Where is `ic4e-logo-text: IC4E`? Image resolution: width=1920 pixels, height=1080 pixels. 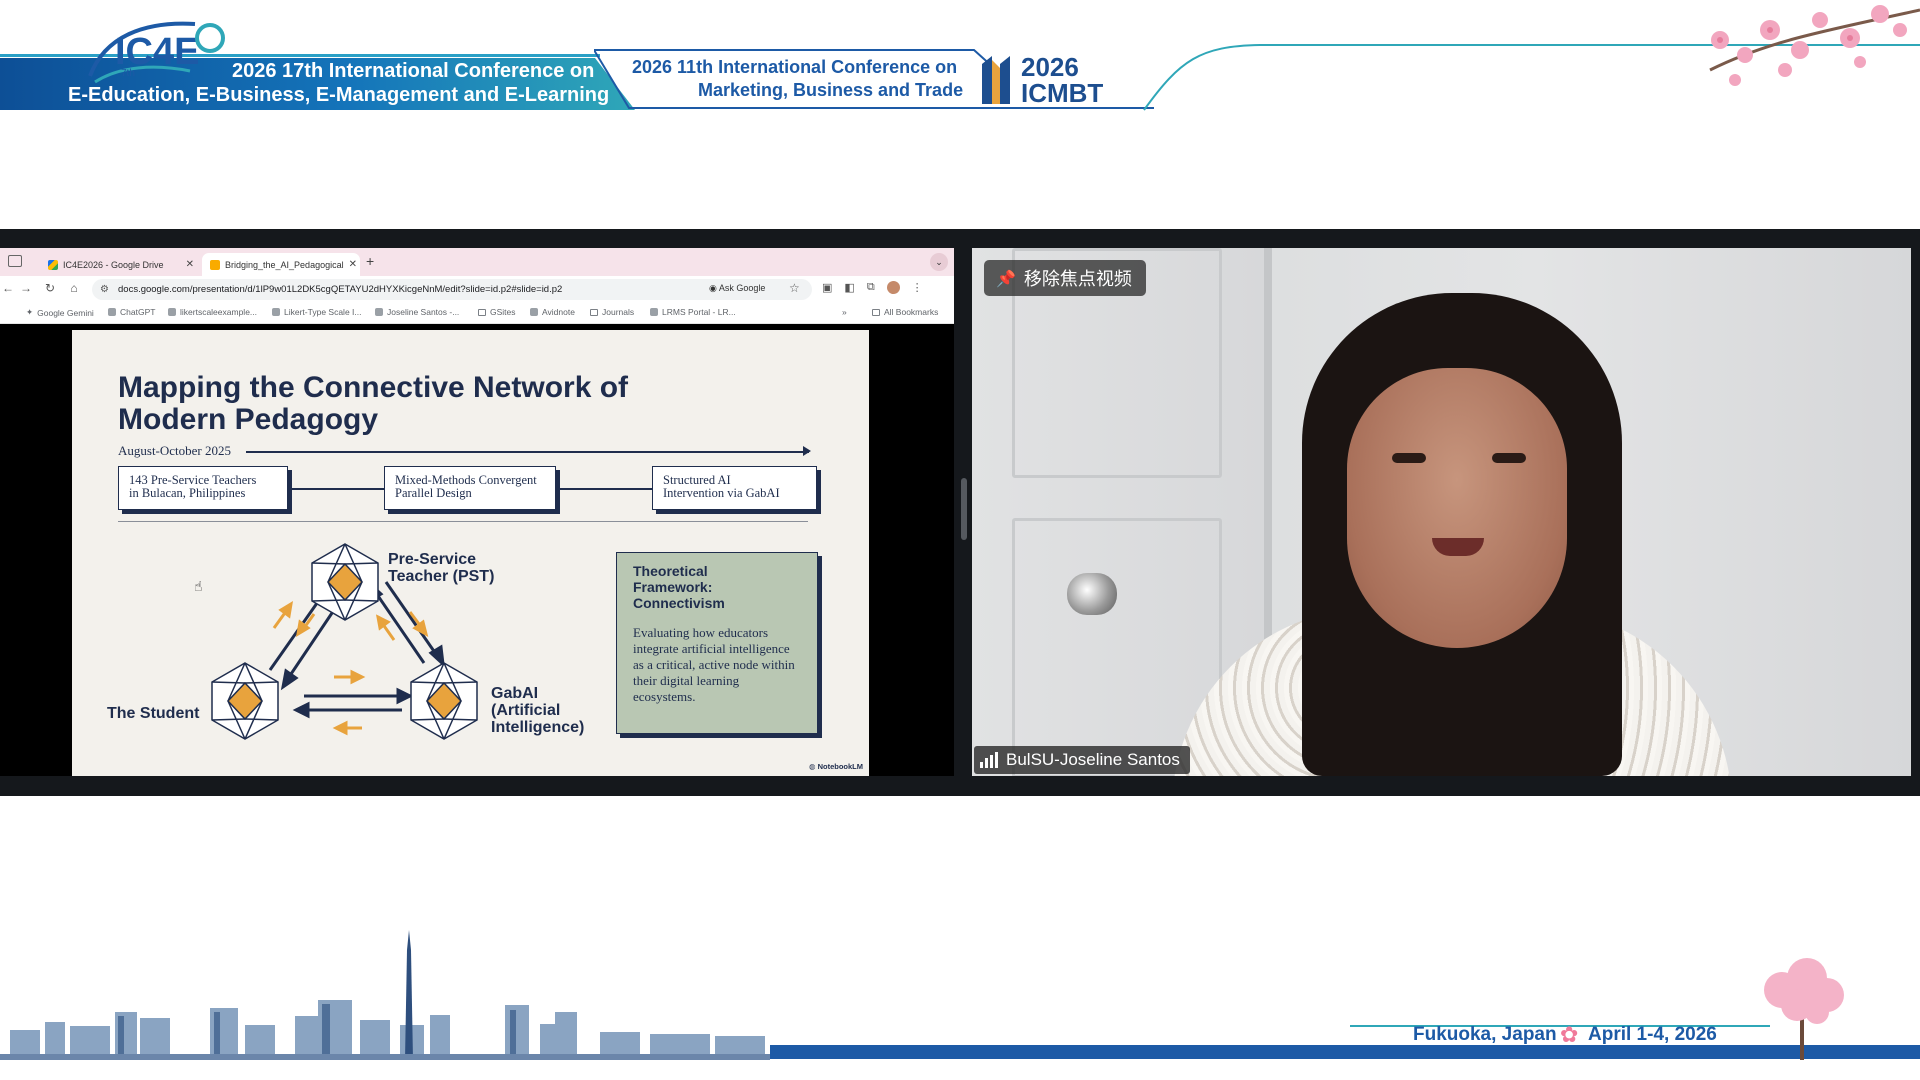
ic4e-logo-text: IC4E is located at coordinates (157, 52).